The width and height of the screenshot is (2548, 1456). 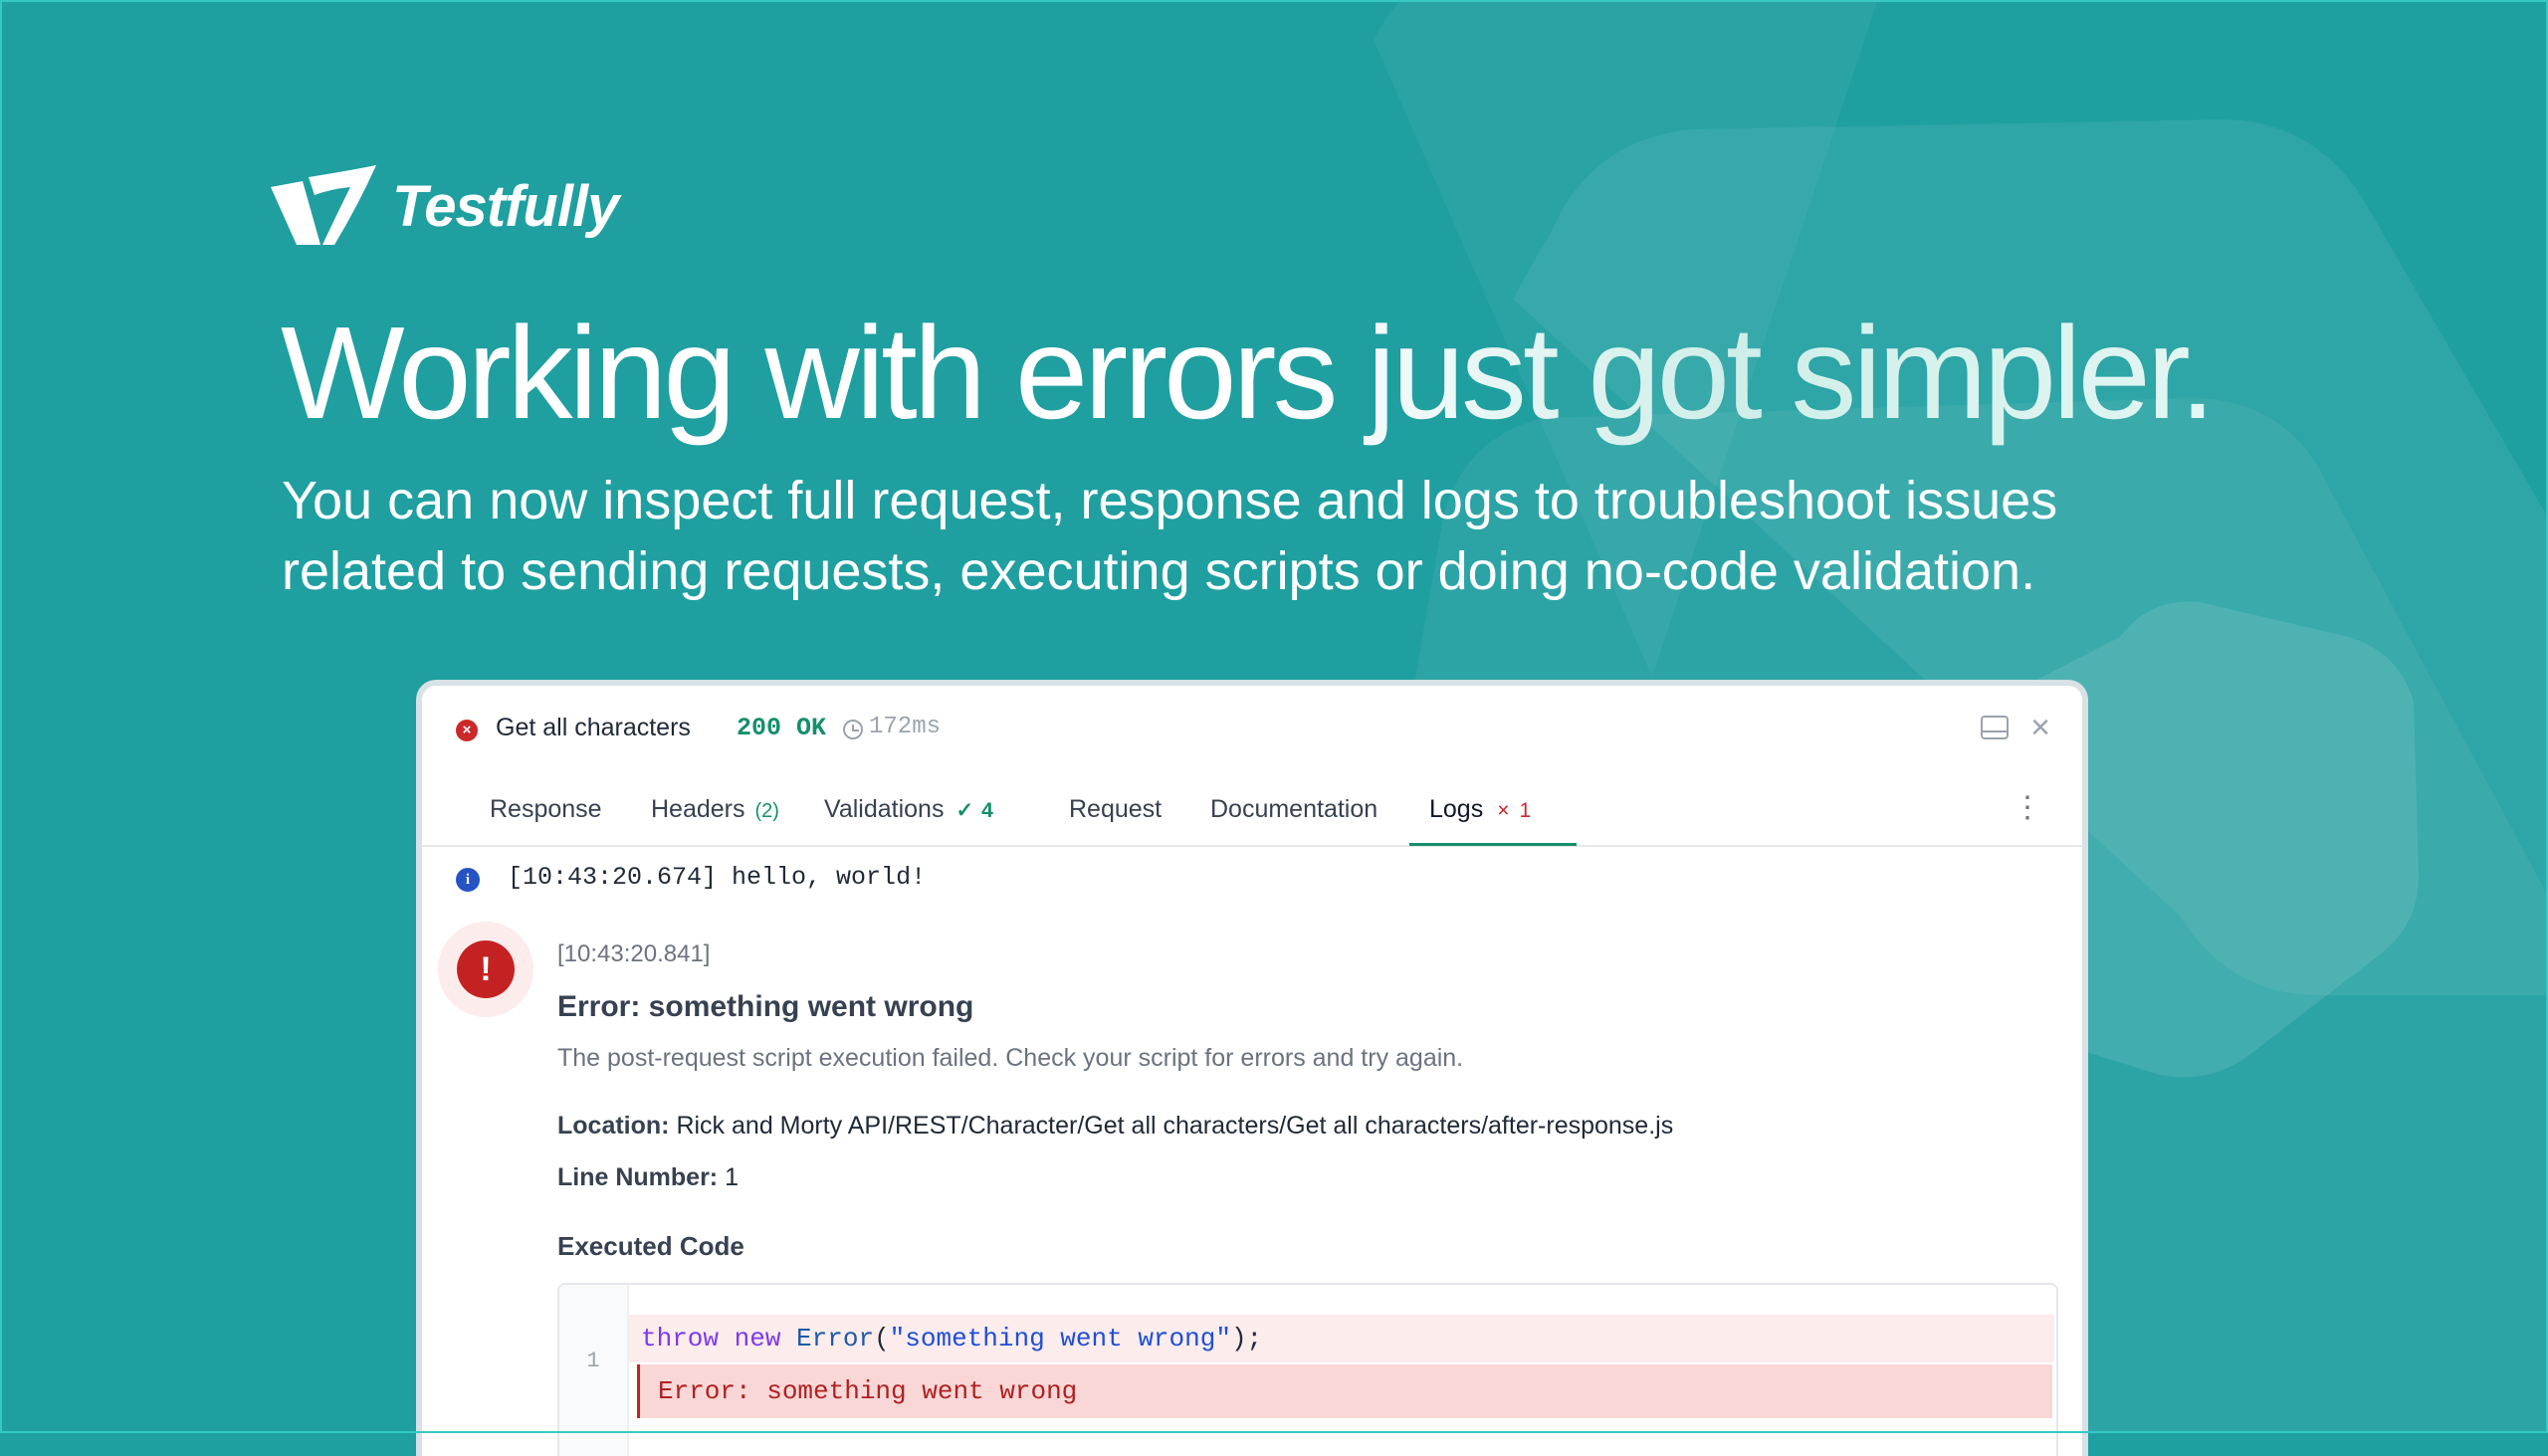 I want to click on check-icon: ✓, so click(x=965, y=810).